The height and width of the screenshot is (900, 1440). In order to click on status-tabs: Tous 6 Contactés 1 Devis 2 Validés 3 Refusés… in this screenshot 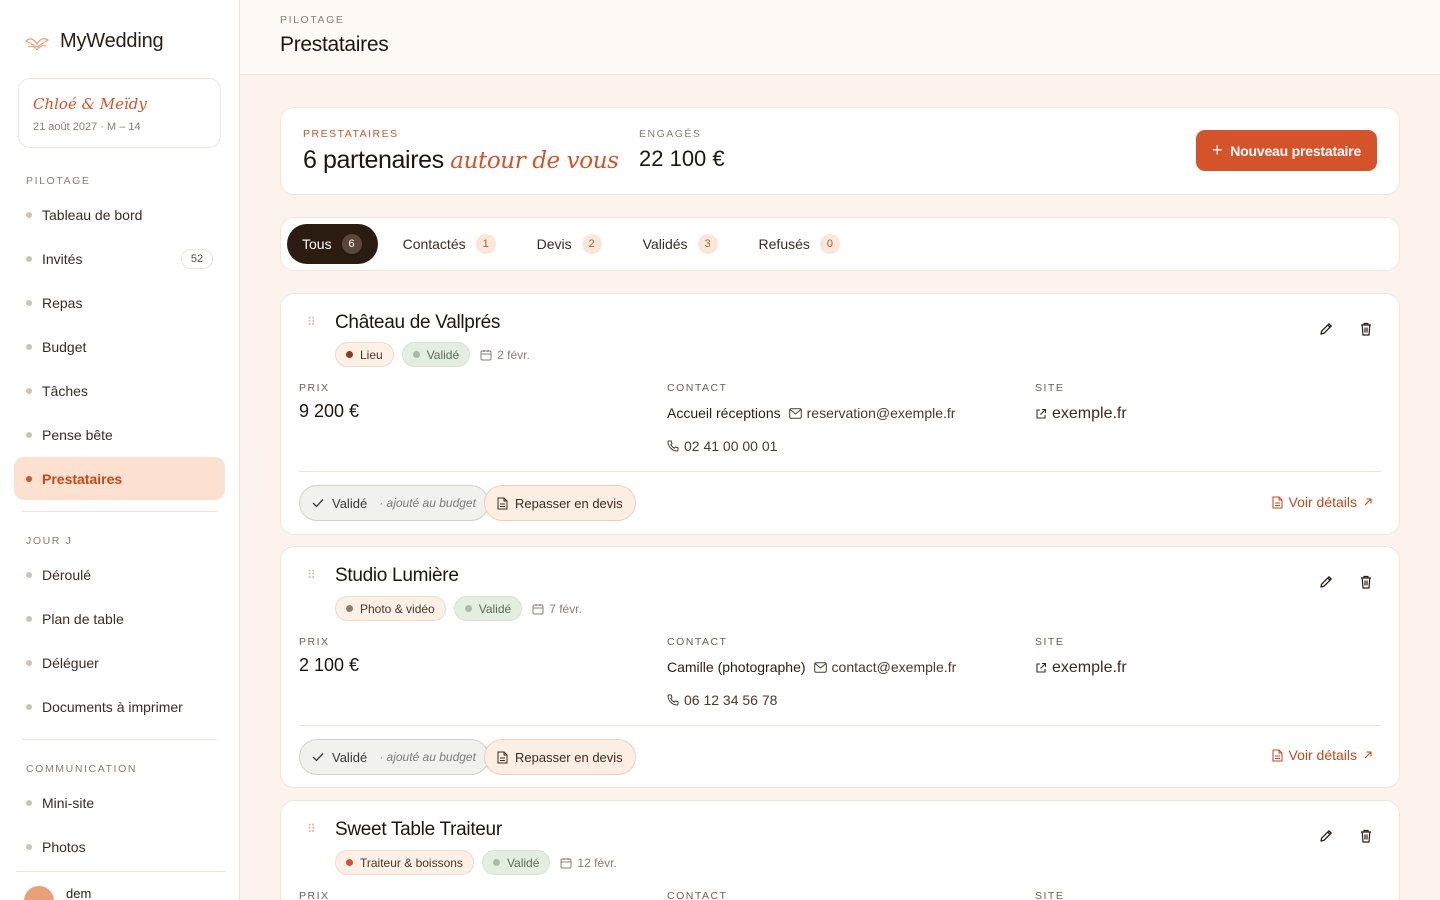, I will do `click(840, 244)`.